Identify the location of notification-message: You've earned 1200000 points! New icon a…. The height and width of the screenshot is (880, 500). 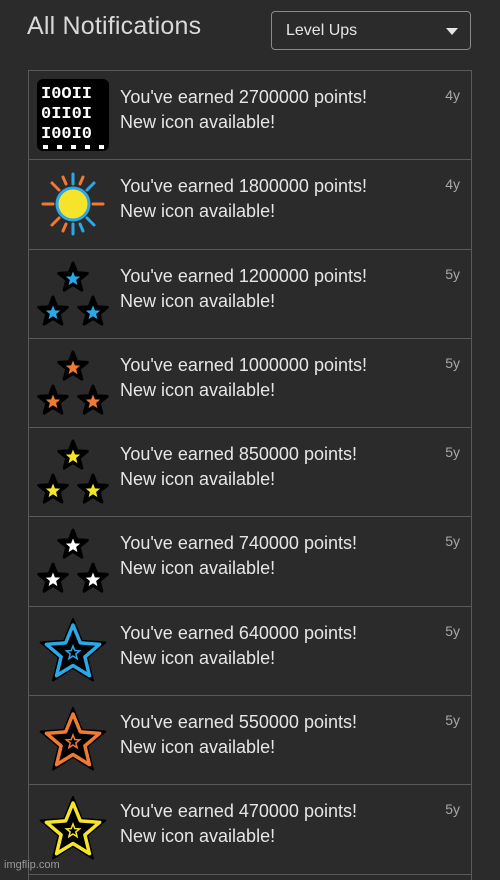
(243, 289).